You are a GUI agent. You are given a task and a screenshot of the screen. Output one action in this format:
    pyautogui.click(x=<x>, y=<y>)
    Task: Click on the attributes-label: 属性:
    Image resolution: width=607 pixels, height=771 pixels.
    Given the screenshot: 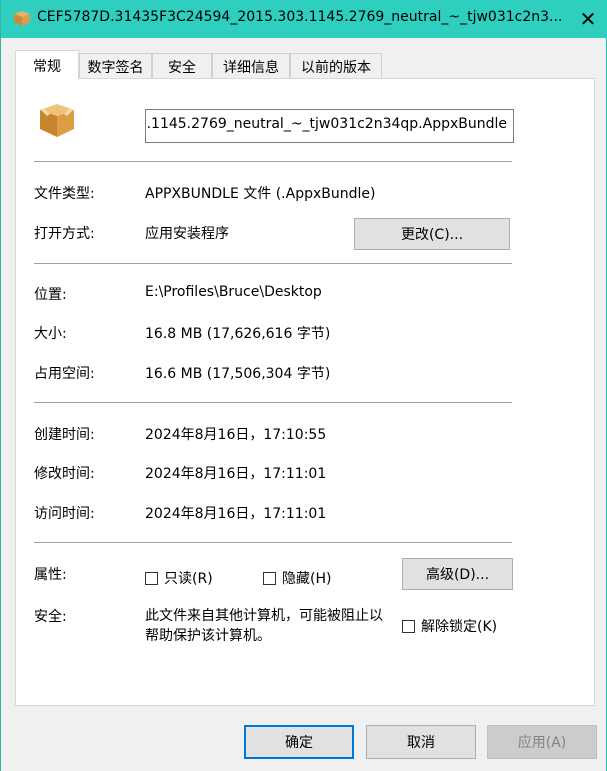 What is the action you would take?
    pyautogui.click(x=50, y=575)
    